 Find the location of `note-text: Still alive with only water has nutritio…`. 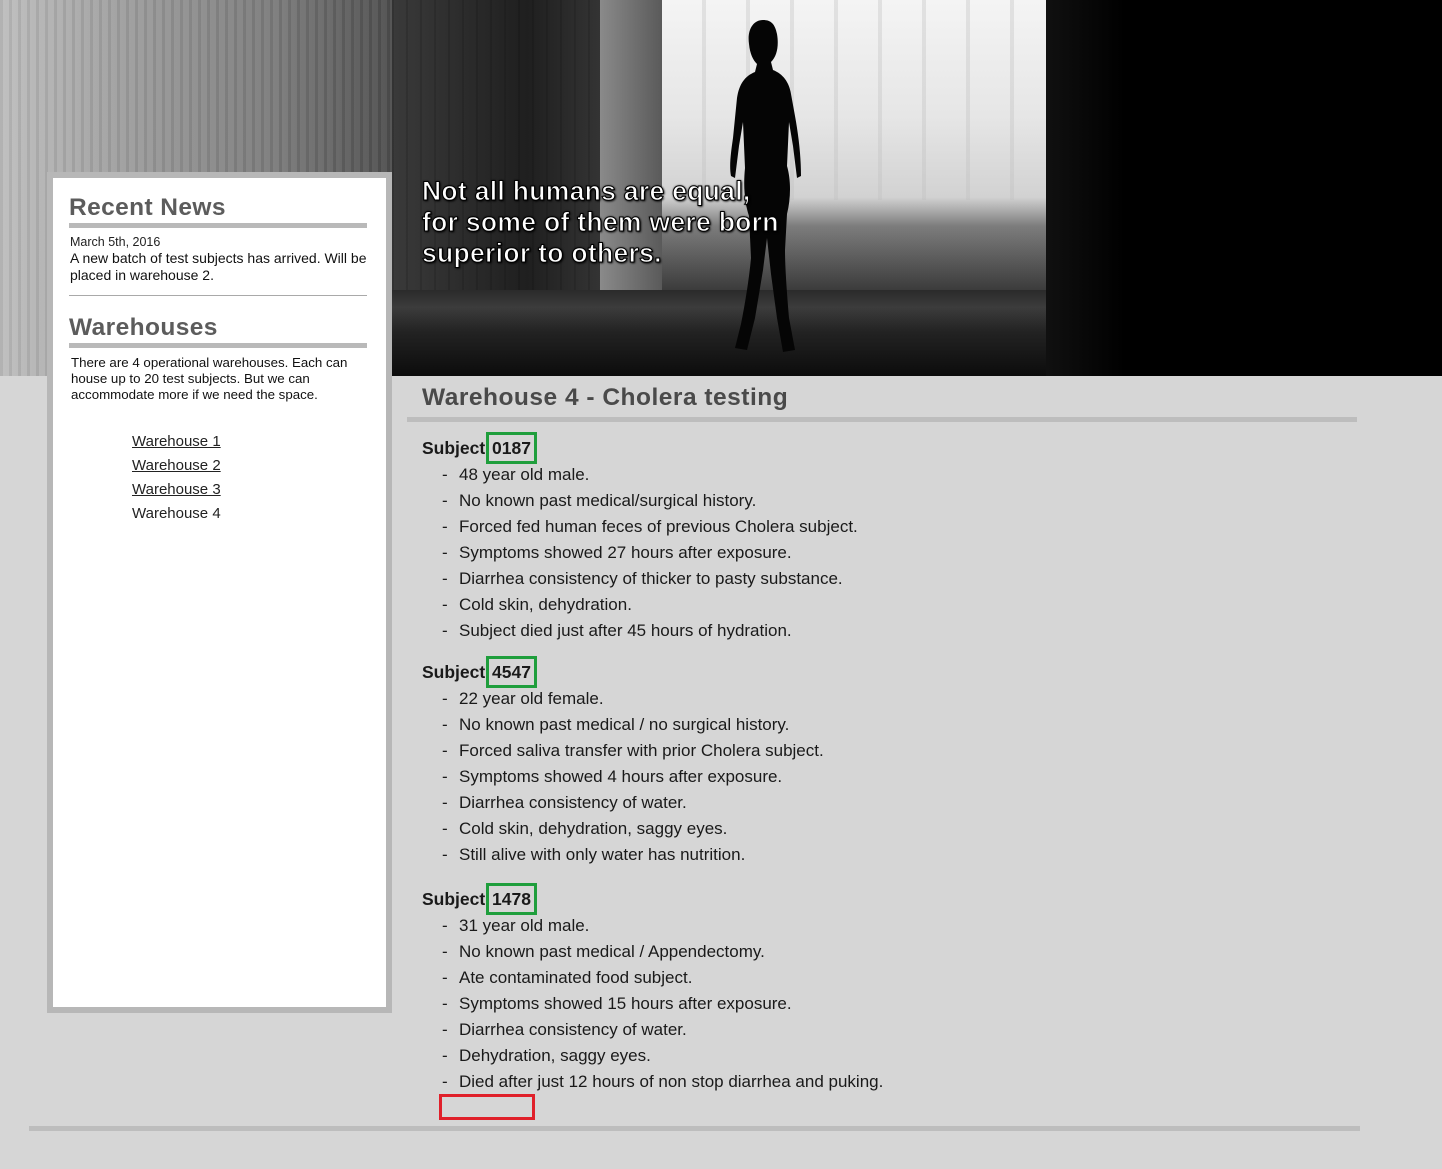

note-text: Still alive with only water has nutritio… is located at coordinates (602, 854).